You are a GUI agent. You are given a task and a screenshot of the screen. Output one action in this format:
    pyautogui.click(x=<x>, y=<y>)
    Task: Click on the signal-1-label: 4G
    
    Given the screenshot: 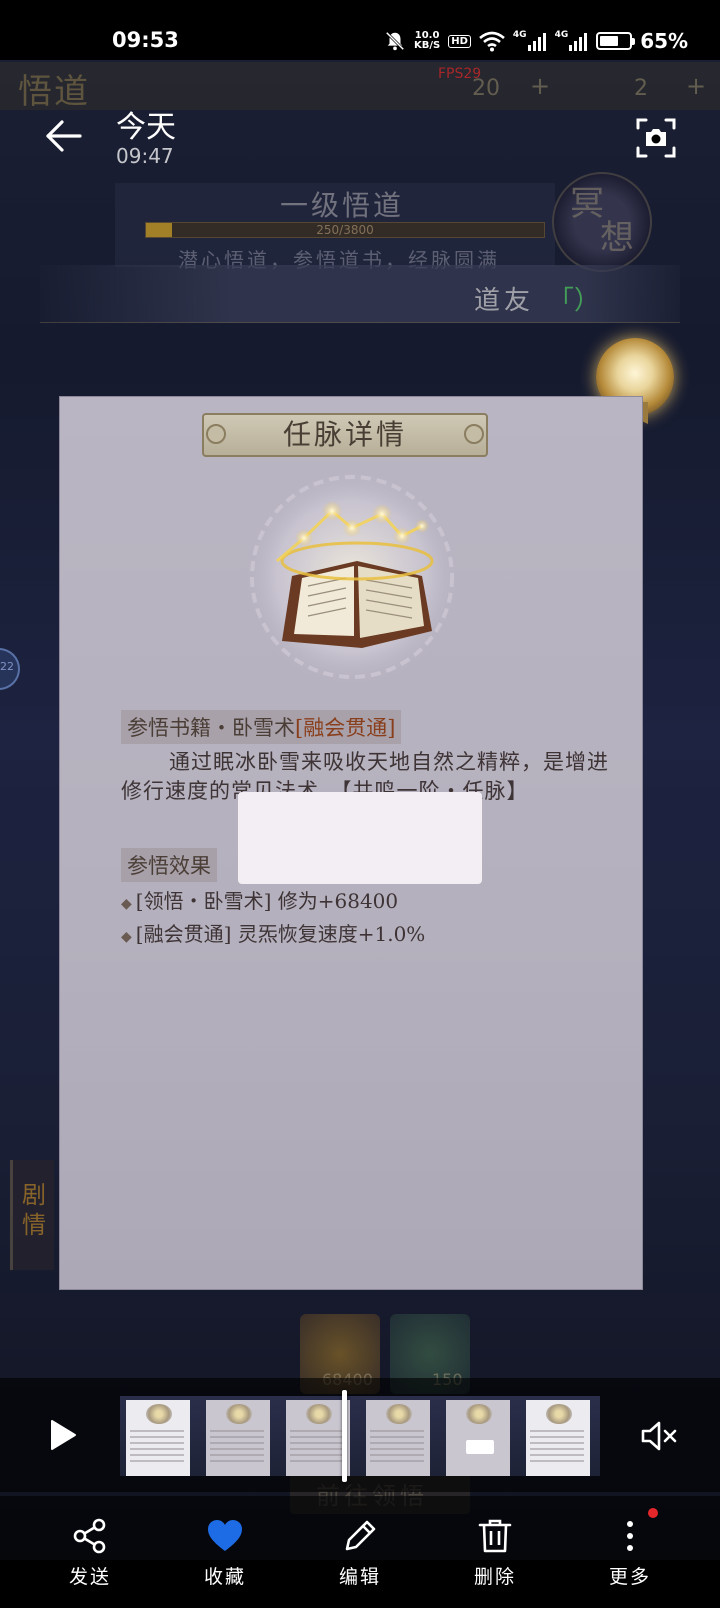 What is the action you would take?
    pyautogui.click(x=519, y=35)
    